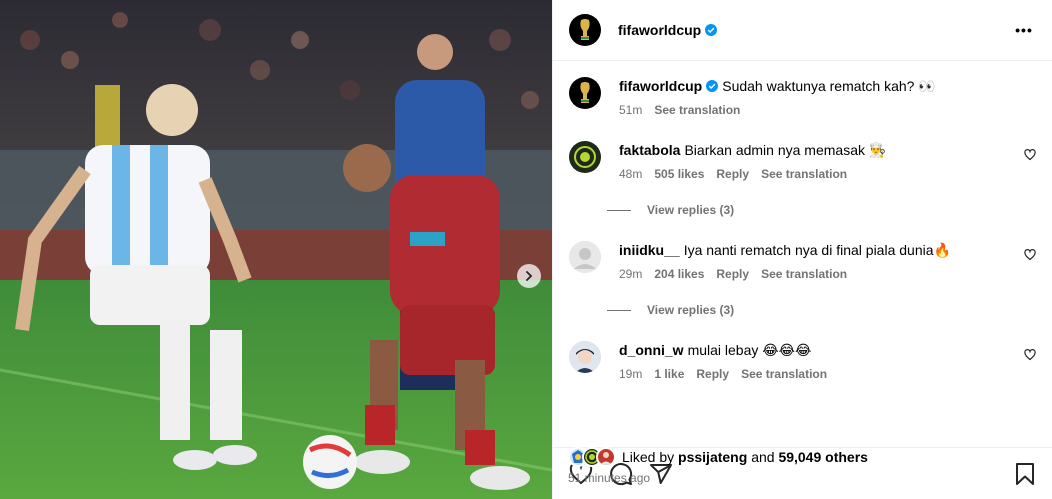 This screenshot has height=499, width=1052. I want to click on comment-time: 19m, so click(631, 374).